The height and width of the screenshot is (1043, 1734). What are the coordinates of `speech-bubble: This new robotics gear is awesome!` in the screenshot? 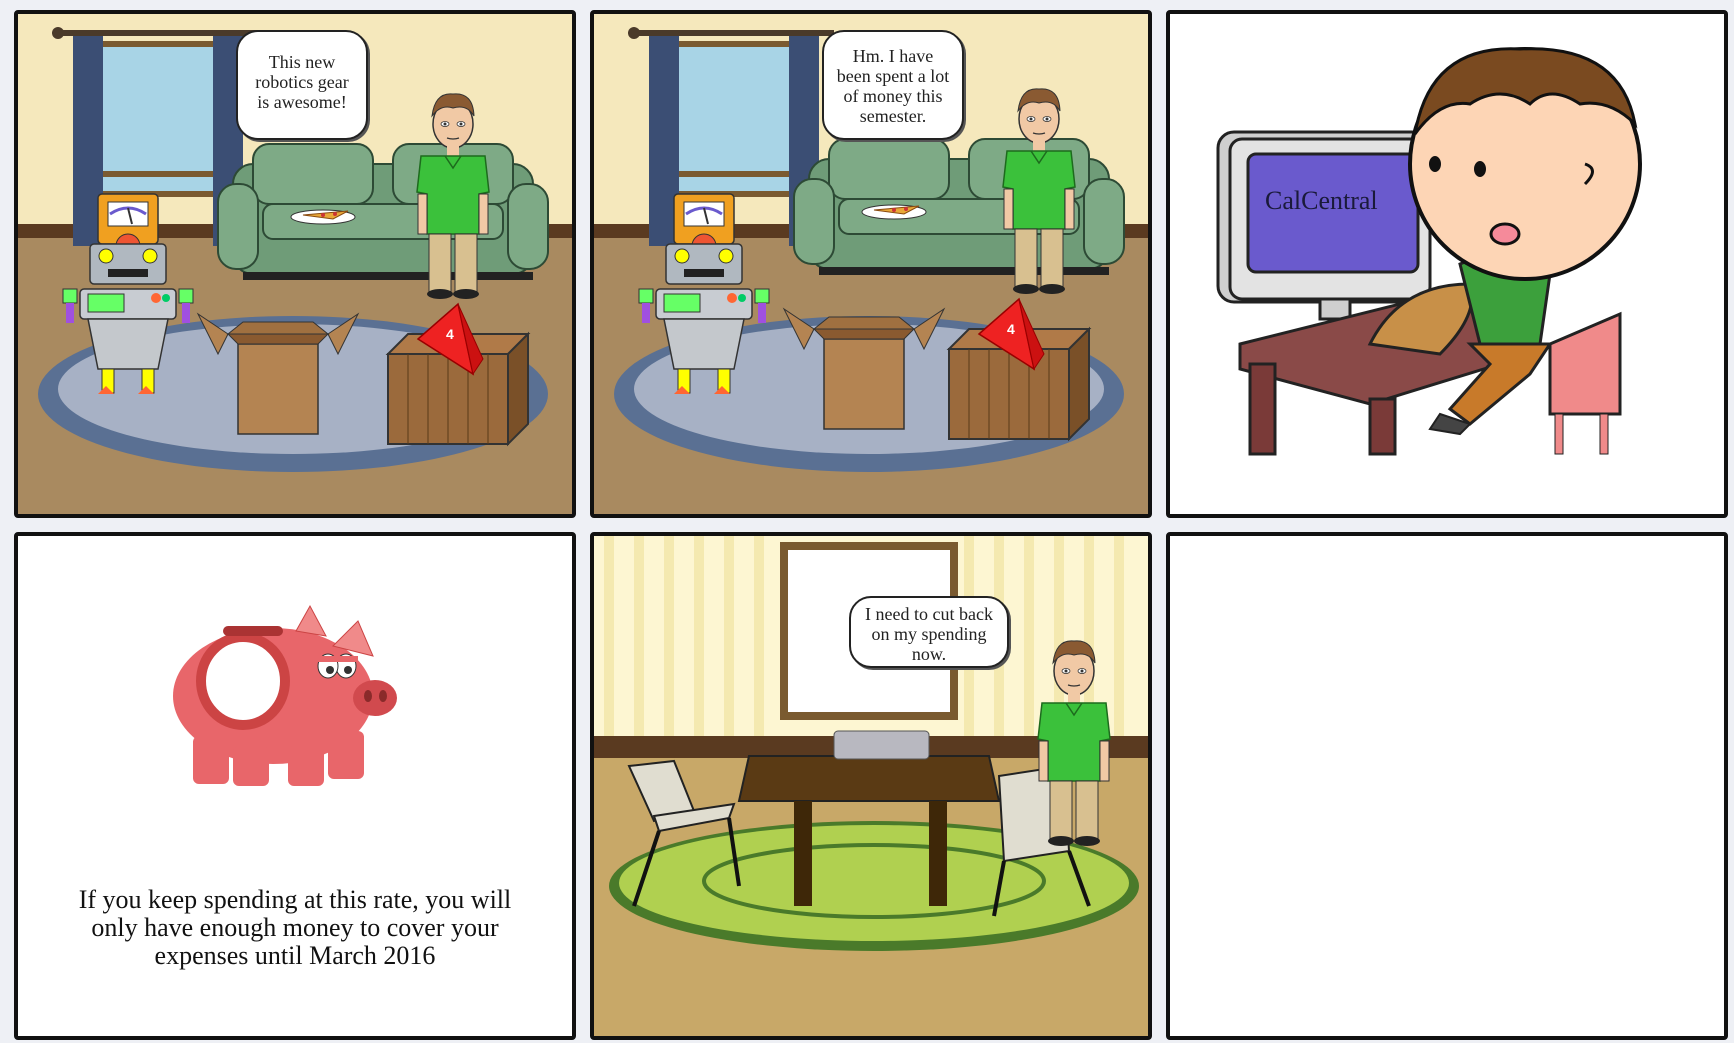 It's located at (302, 85).